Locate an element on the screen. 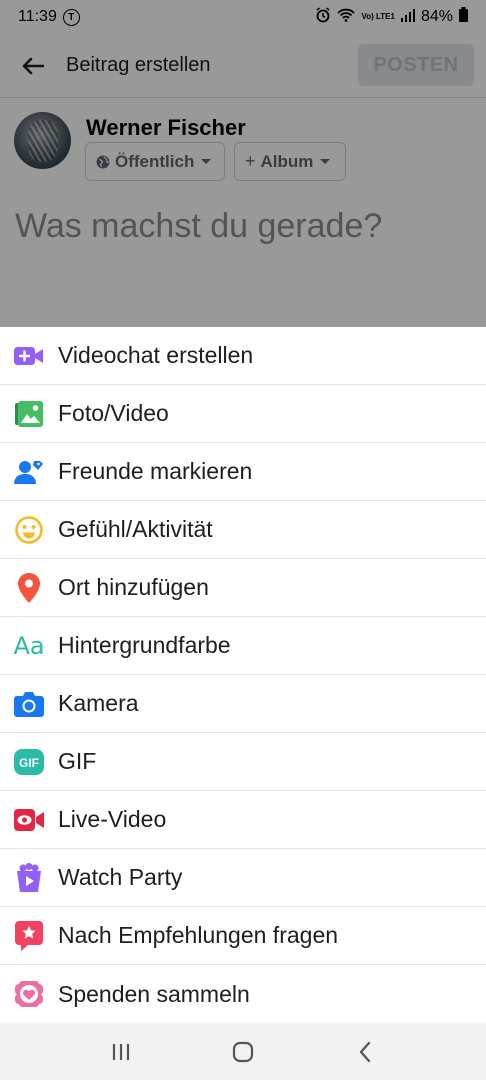  option-label: Nach Empfehlungen fragen is located at coordinates (198, 935).